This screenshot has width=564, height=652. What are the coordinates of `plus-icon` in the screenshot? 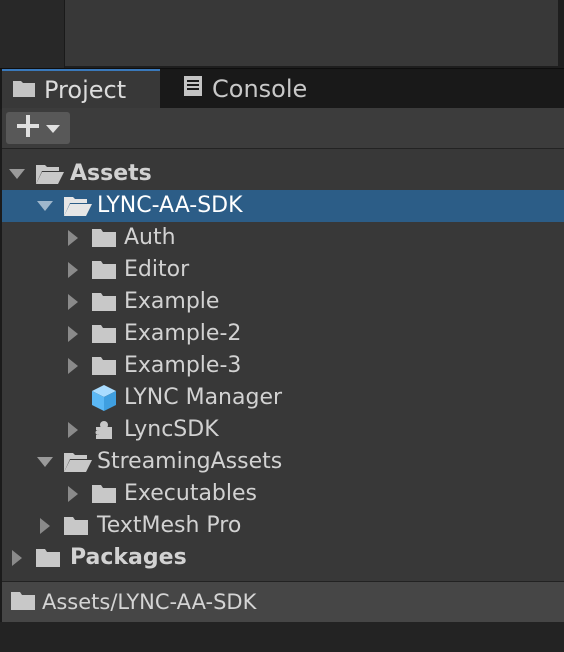 It's located at (28, 128).